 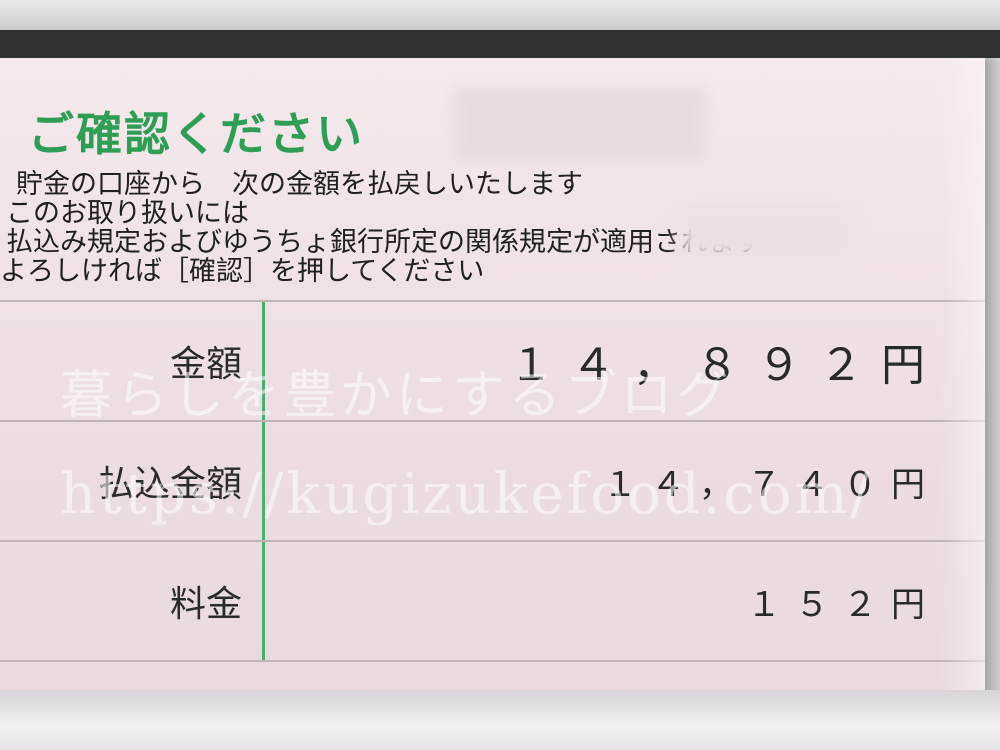 I want to click on page-title: ご確認ください, so click(x=196, y=134).